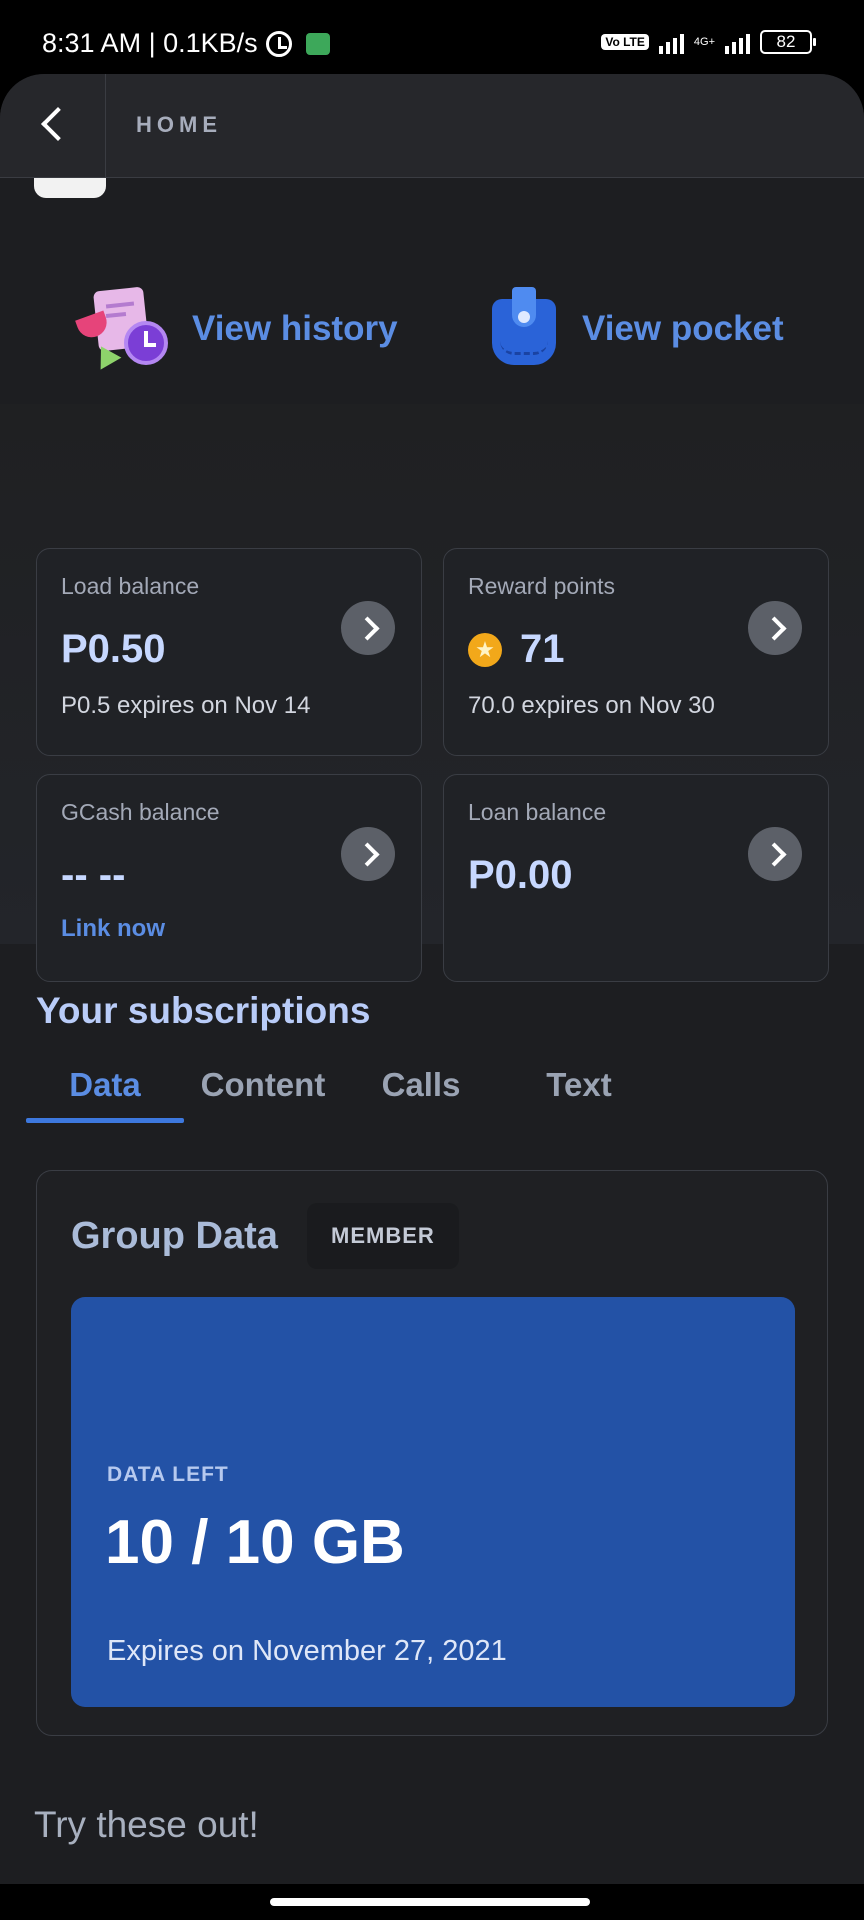 This screenshot has width=864, height=1920. Describe the element at coordinates (174, 1236) in the screenshot. I see `group-data-title: Group Data` at that location.